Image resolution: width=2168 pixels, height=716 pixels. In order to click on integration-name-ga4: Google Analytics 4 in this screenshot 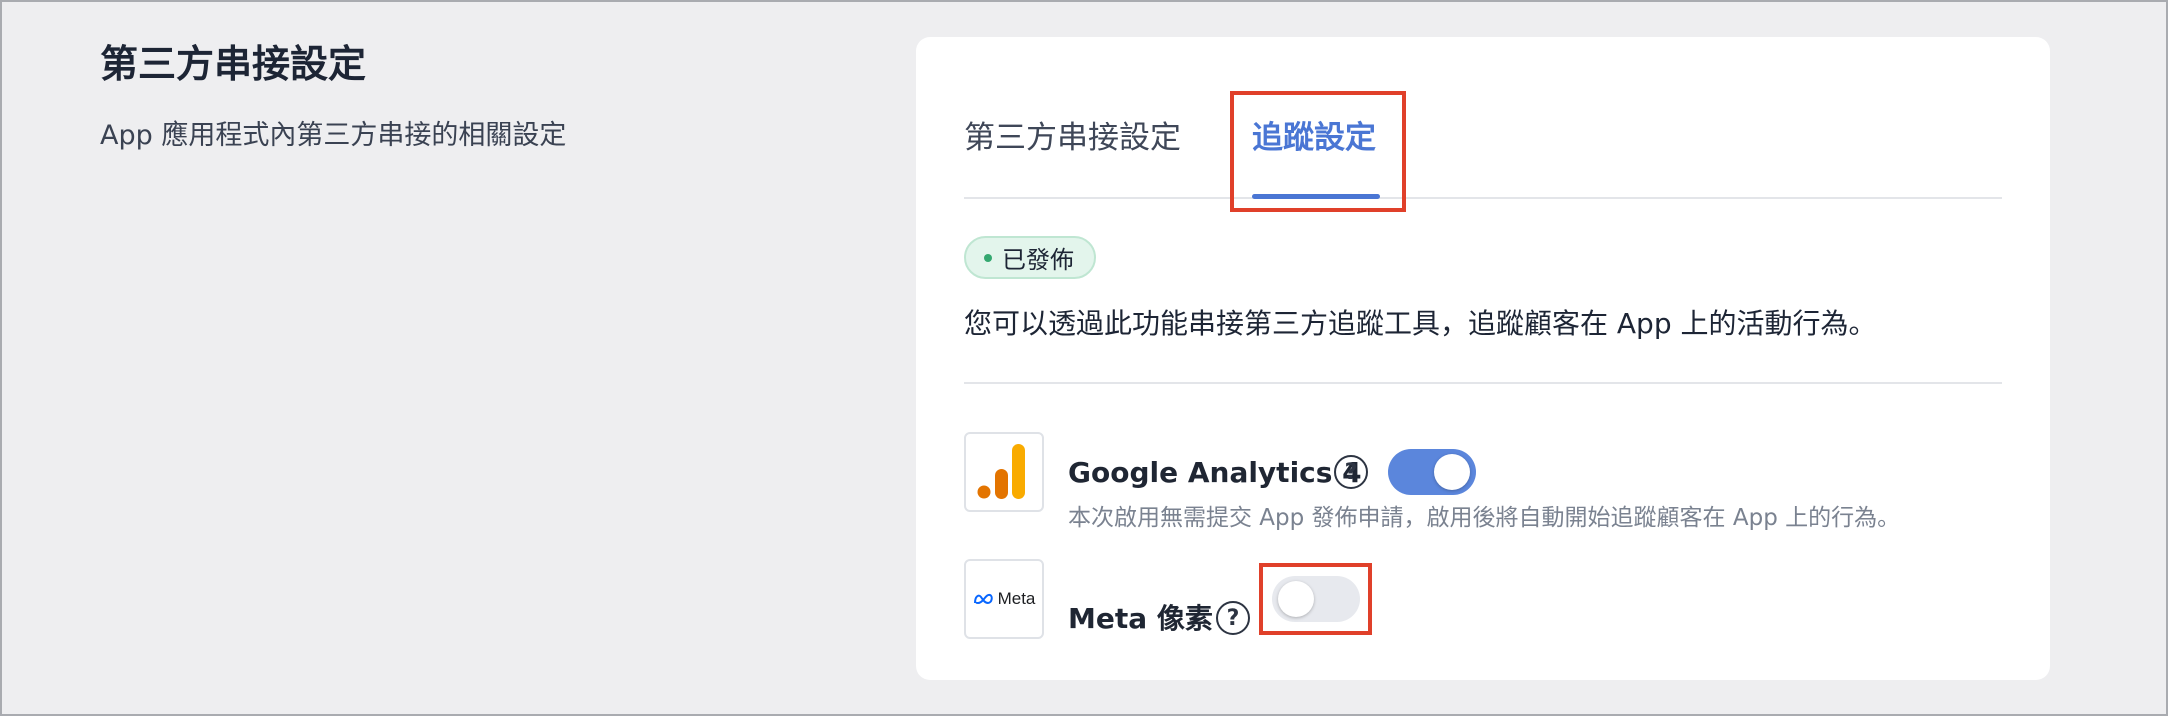, I will do `click(1215, 472)`.